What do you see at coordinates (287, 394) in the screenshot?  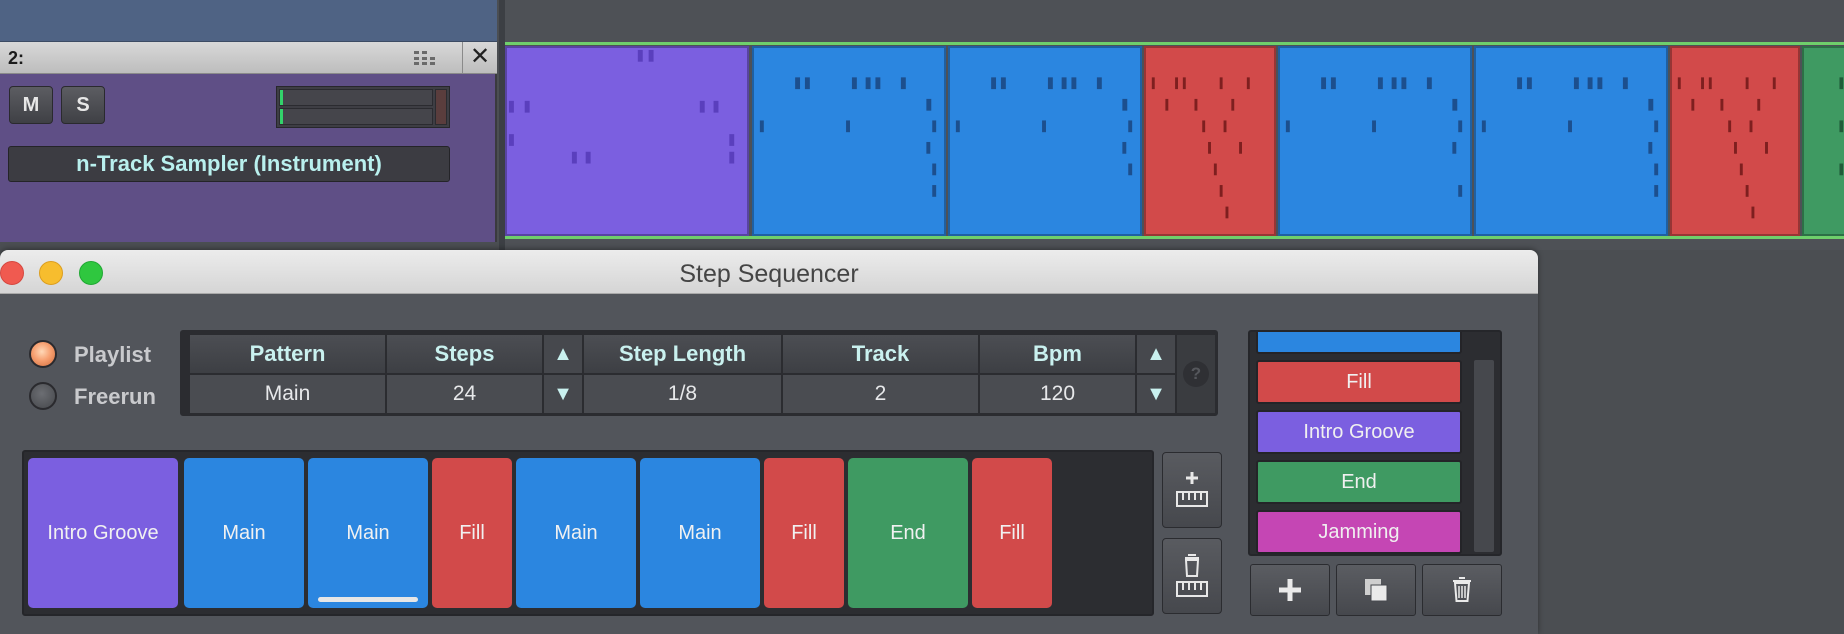 I see `pattern-value: Main` at bounding box center [287, 394].